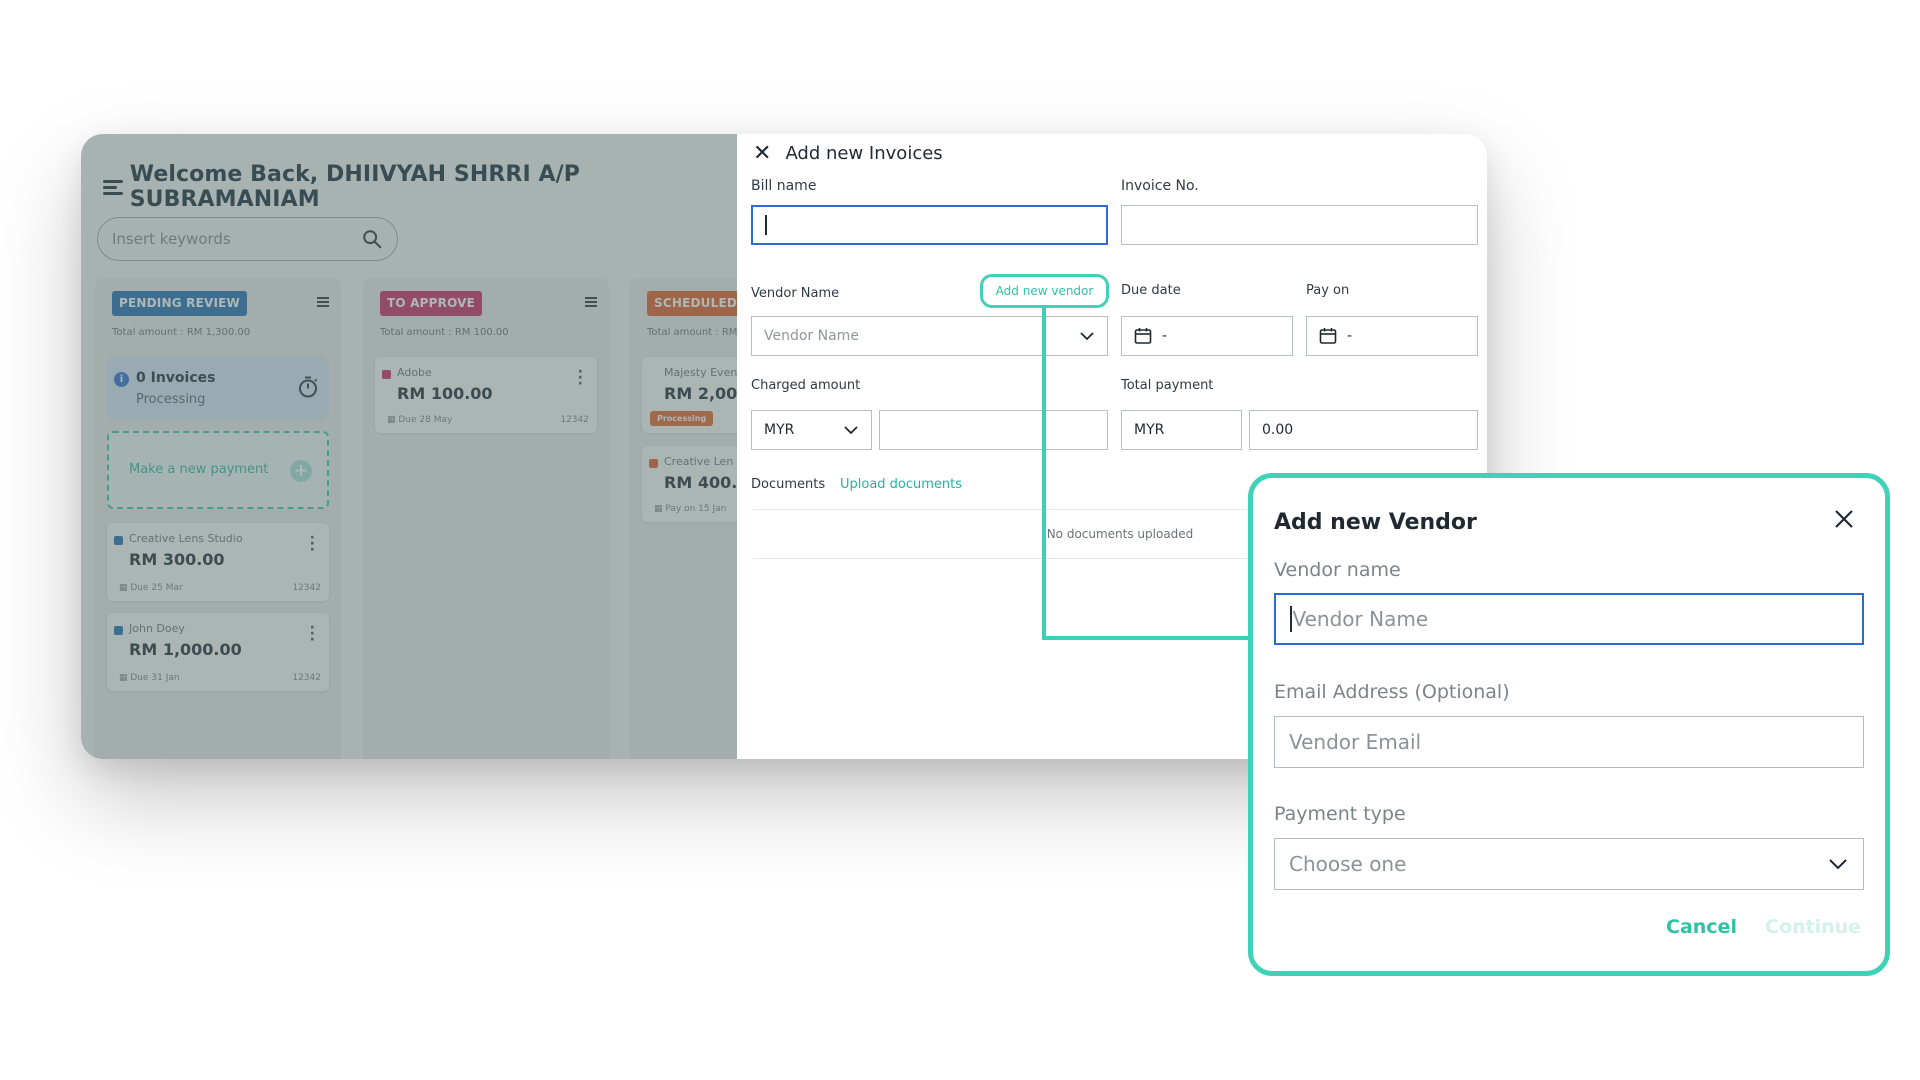 The height and width of the screenshot is (1080, 1920). Describe the element at coordinates (420, 420) in the screenshot. I see `due-date: ▦ Due 28 May` at that location.